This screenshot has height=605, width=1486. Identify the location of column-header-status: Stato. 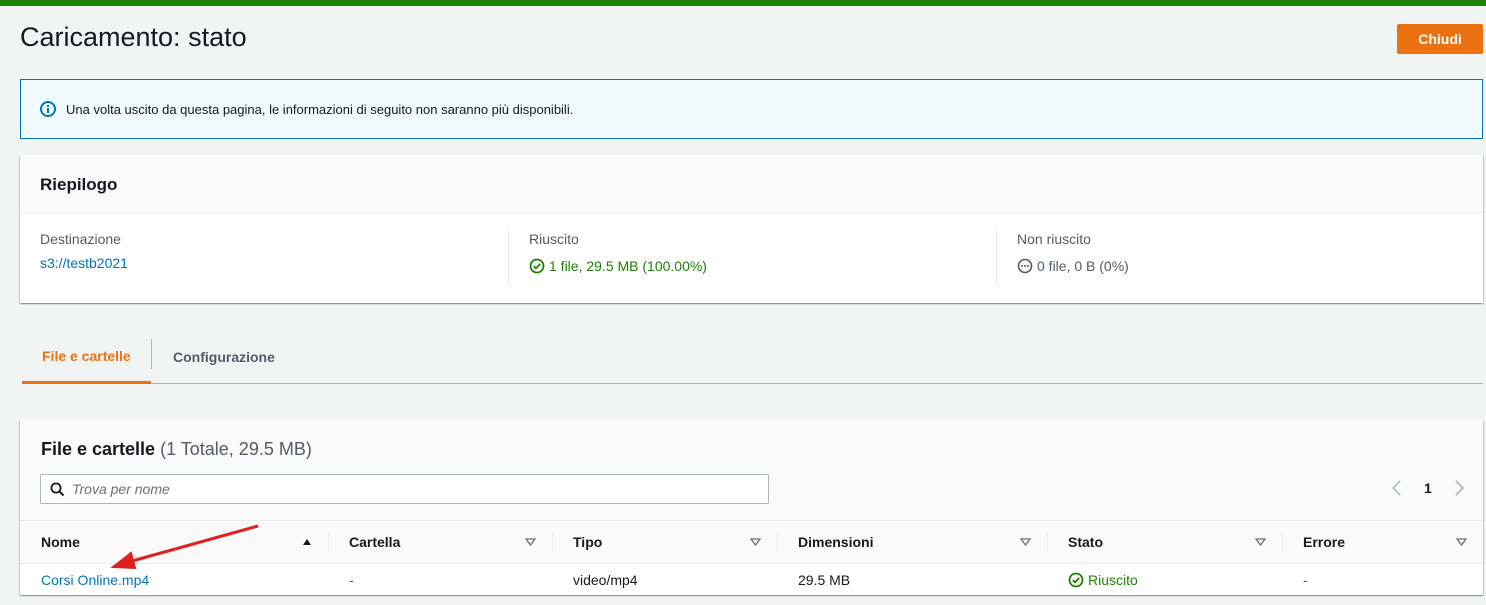
(1164, 542).